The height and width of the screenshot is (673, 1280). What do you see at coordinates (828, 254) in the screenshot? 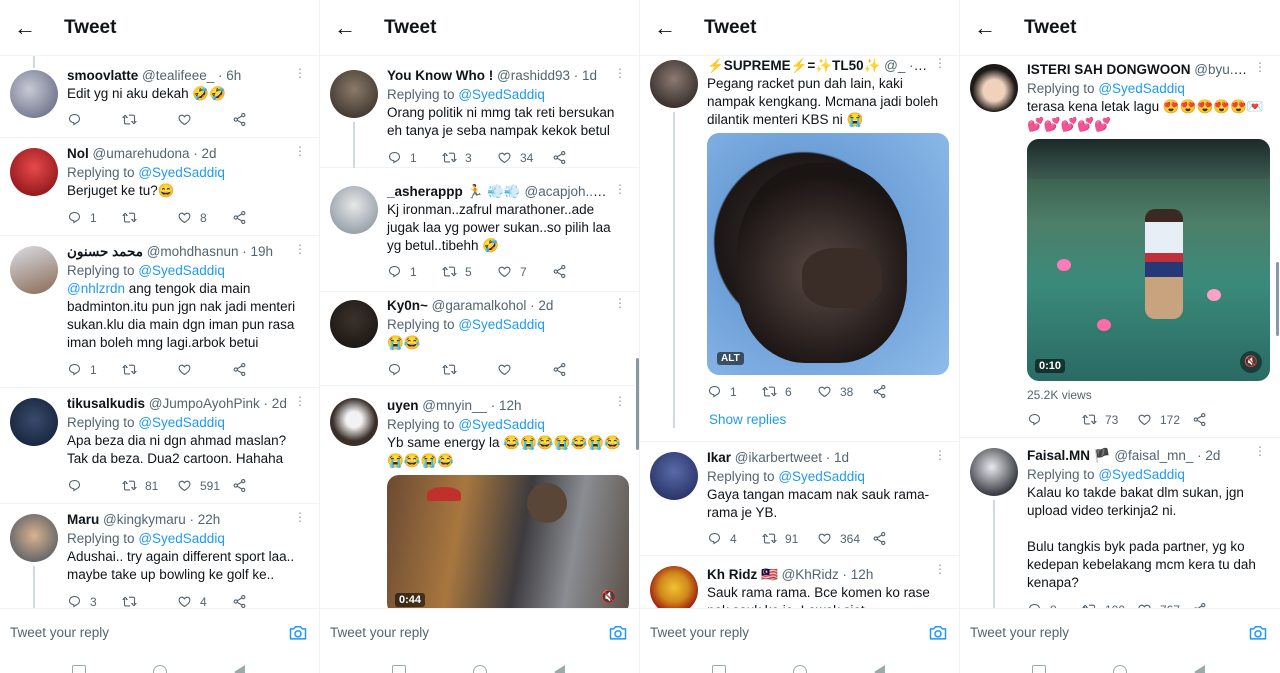
I see `image-attachment: ALT` at bounding box center [828, 254].